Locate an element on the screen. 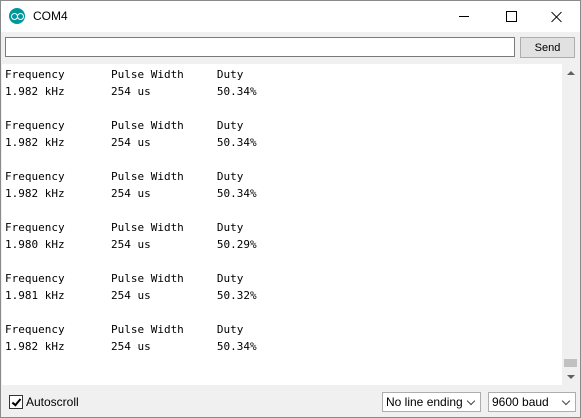 Image resolution: width=581 pixels, height=418 pixels. close-icon is located at coordinates (557, 17).